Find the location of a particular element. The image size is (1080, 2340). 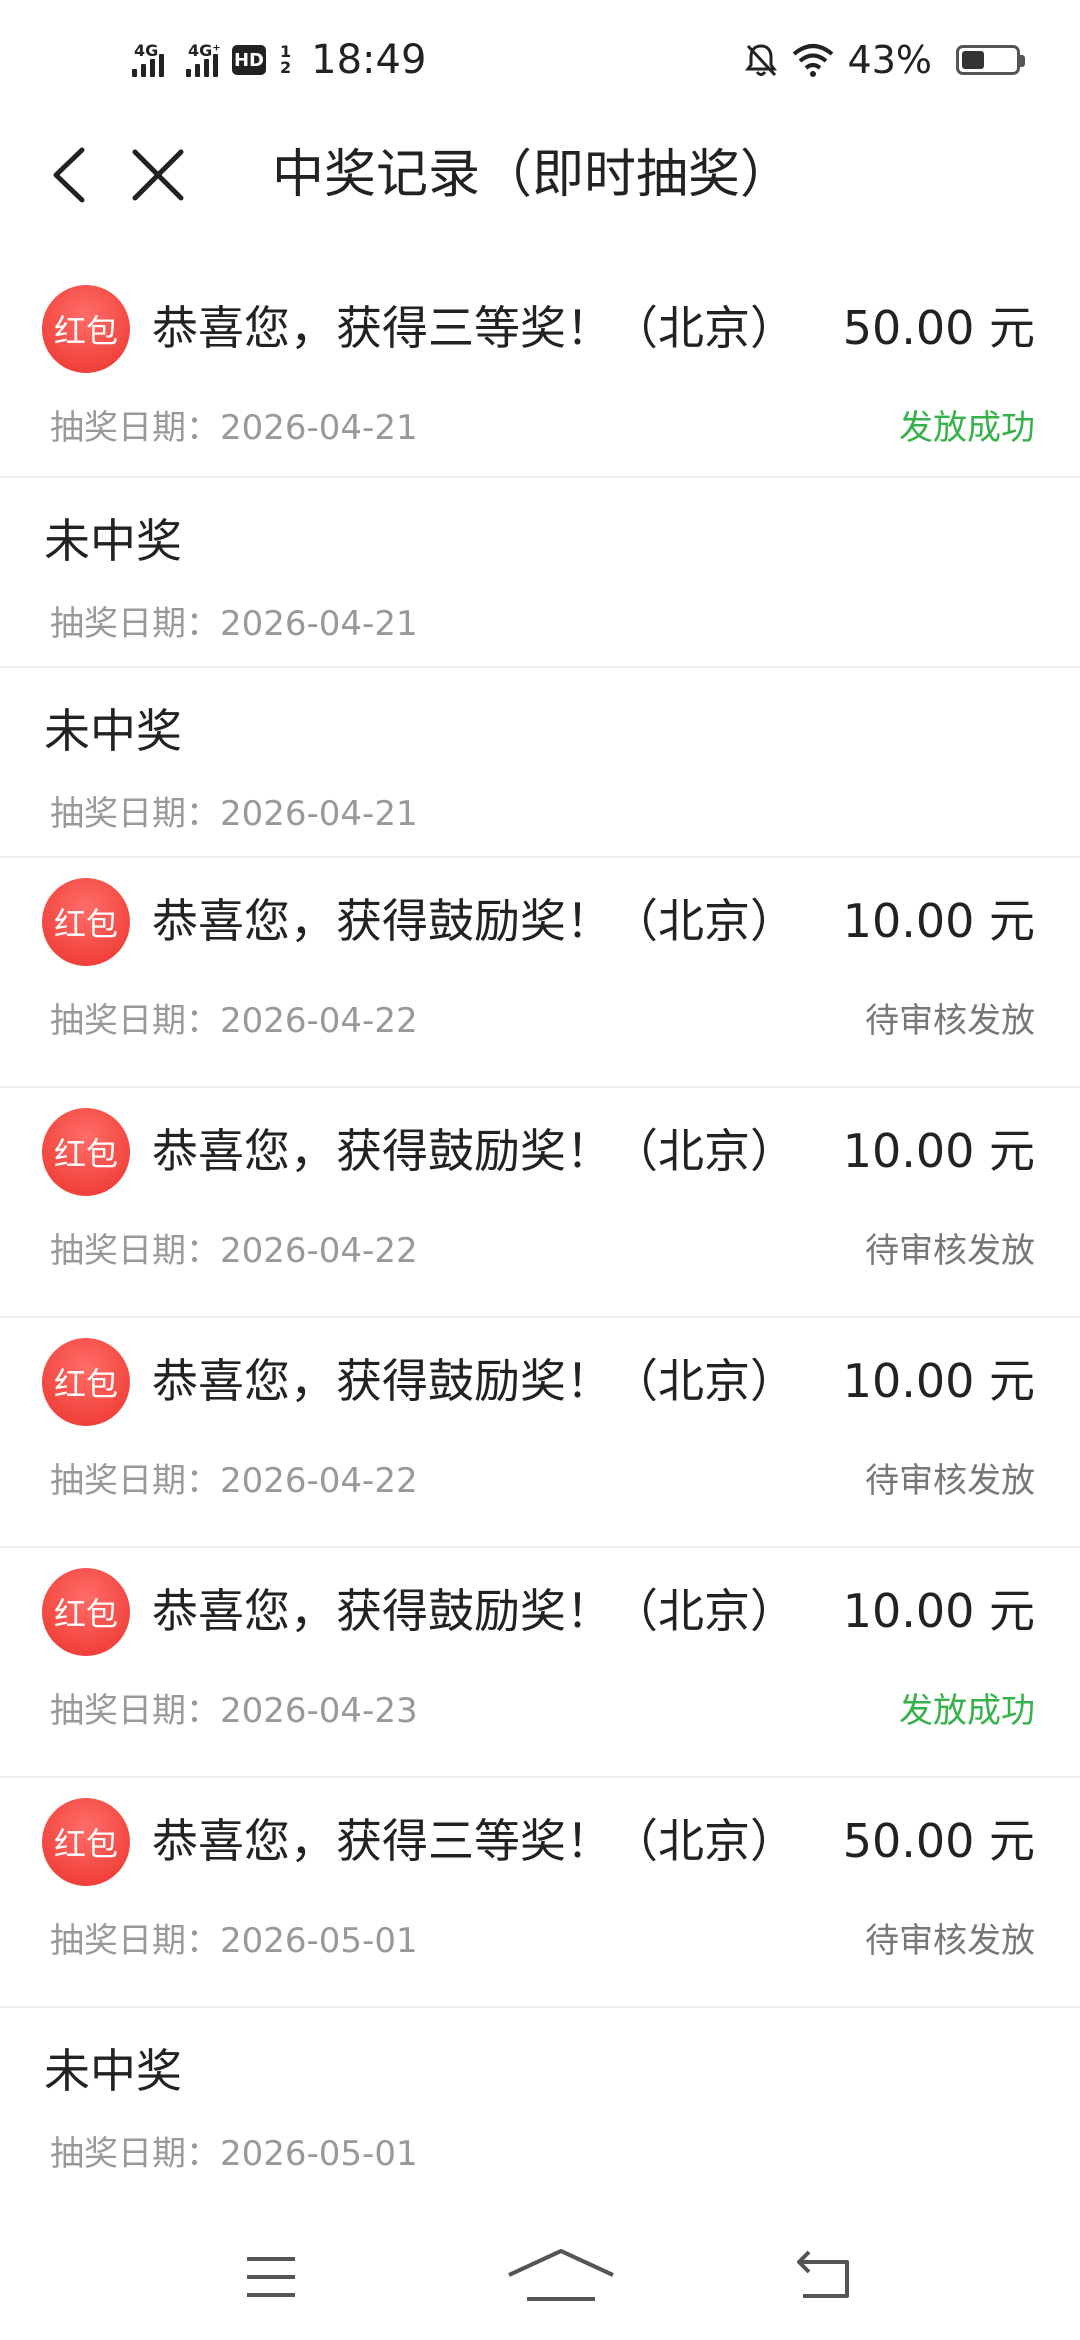

status-left: 4G 4G⁺ HD 1 2 18:49 is located at coordinates (279, 60).